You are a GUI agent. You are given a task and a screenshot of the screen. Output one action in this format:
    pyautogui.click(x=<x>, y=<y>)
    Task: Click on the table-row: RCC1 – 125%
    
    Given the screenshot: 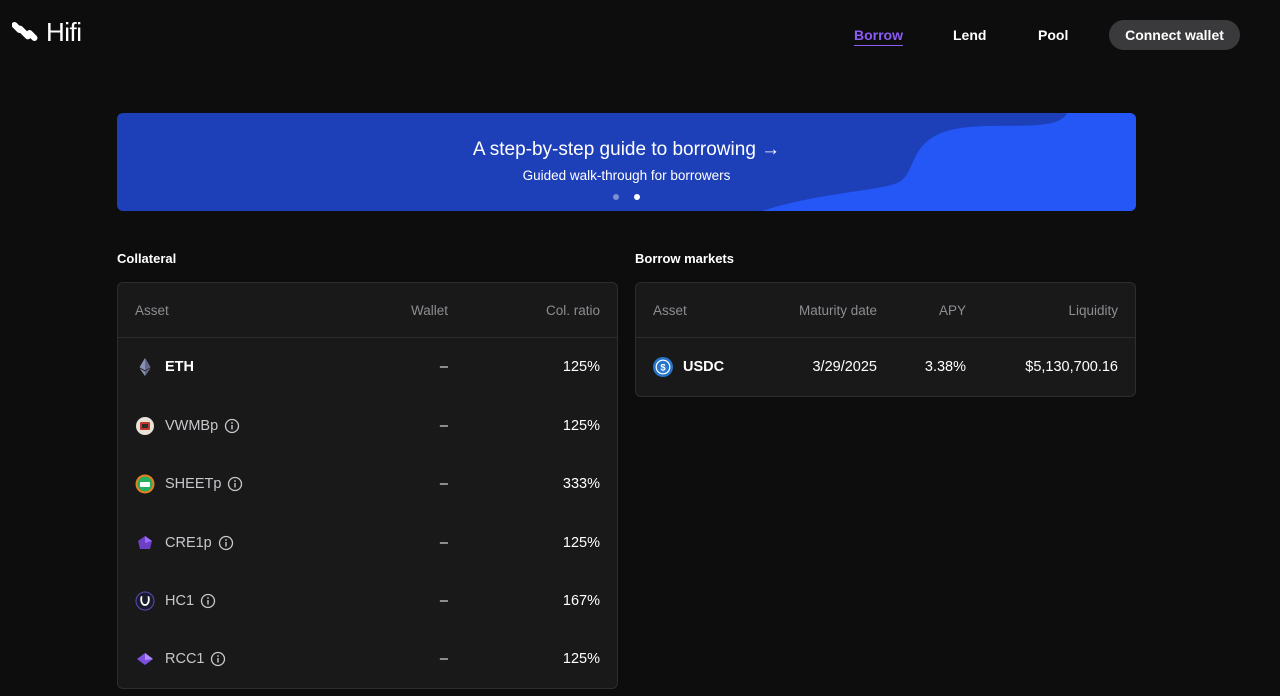 What is the action you would take?
    pyautogui.click(x=367, y=657)
    